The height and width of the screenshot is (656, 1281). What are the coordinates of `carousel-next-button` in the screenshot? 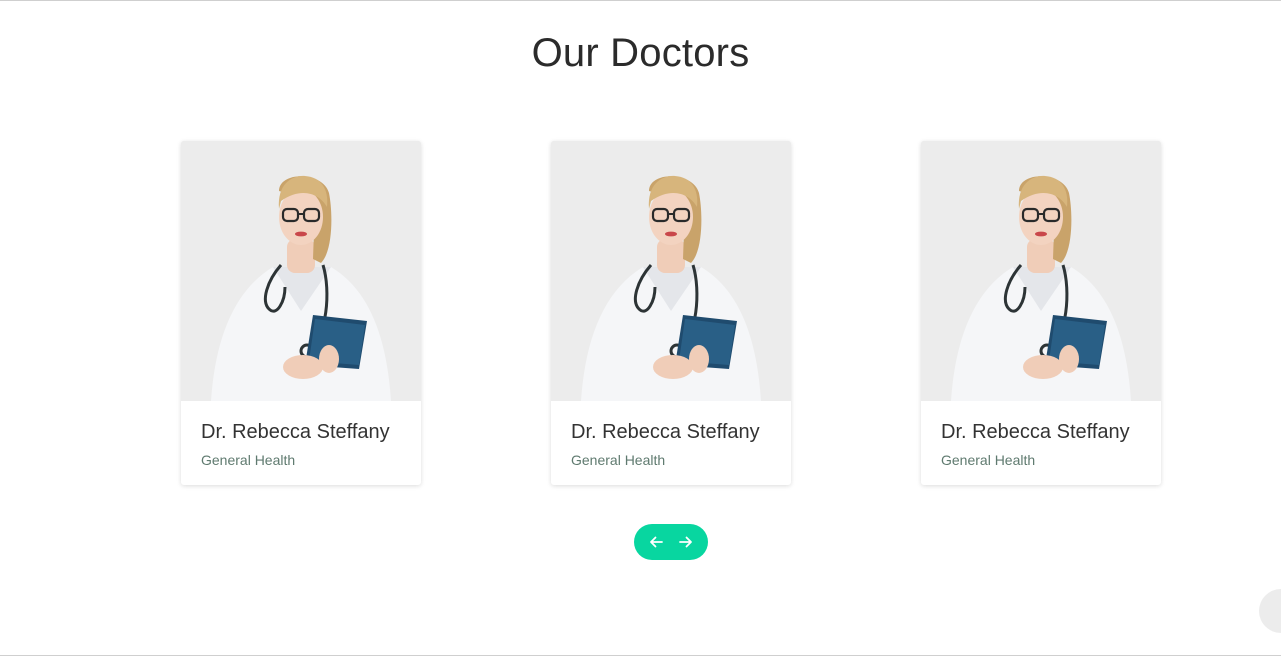 It's located at (686, 542).